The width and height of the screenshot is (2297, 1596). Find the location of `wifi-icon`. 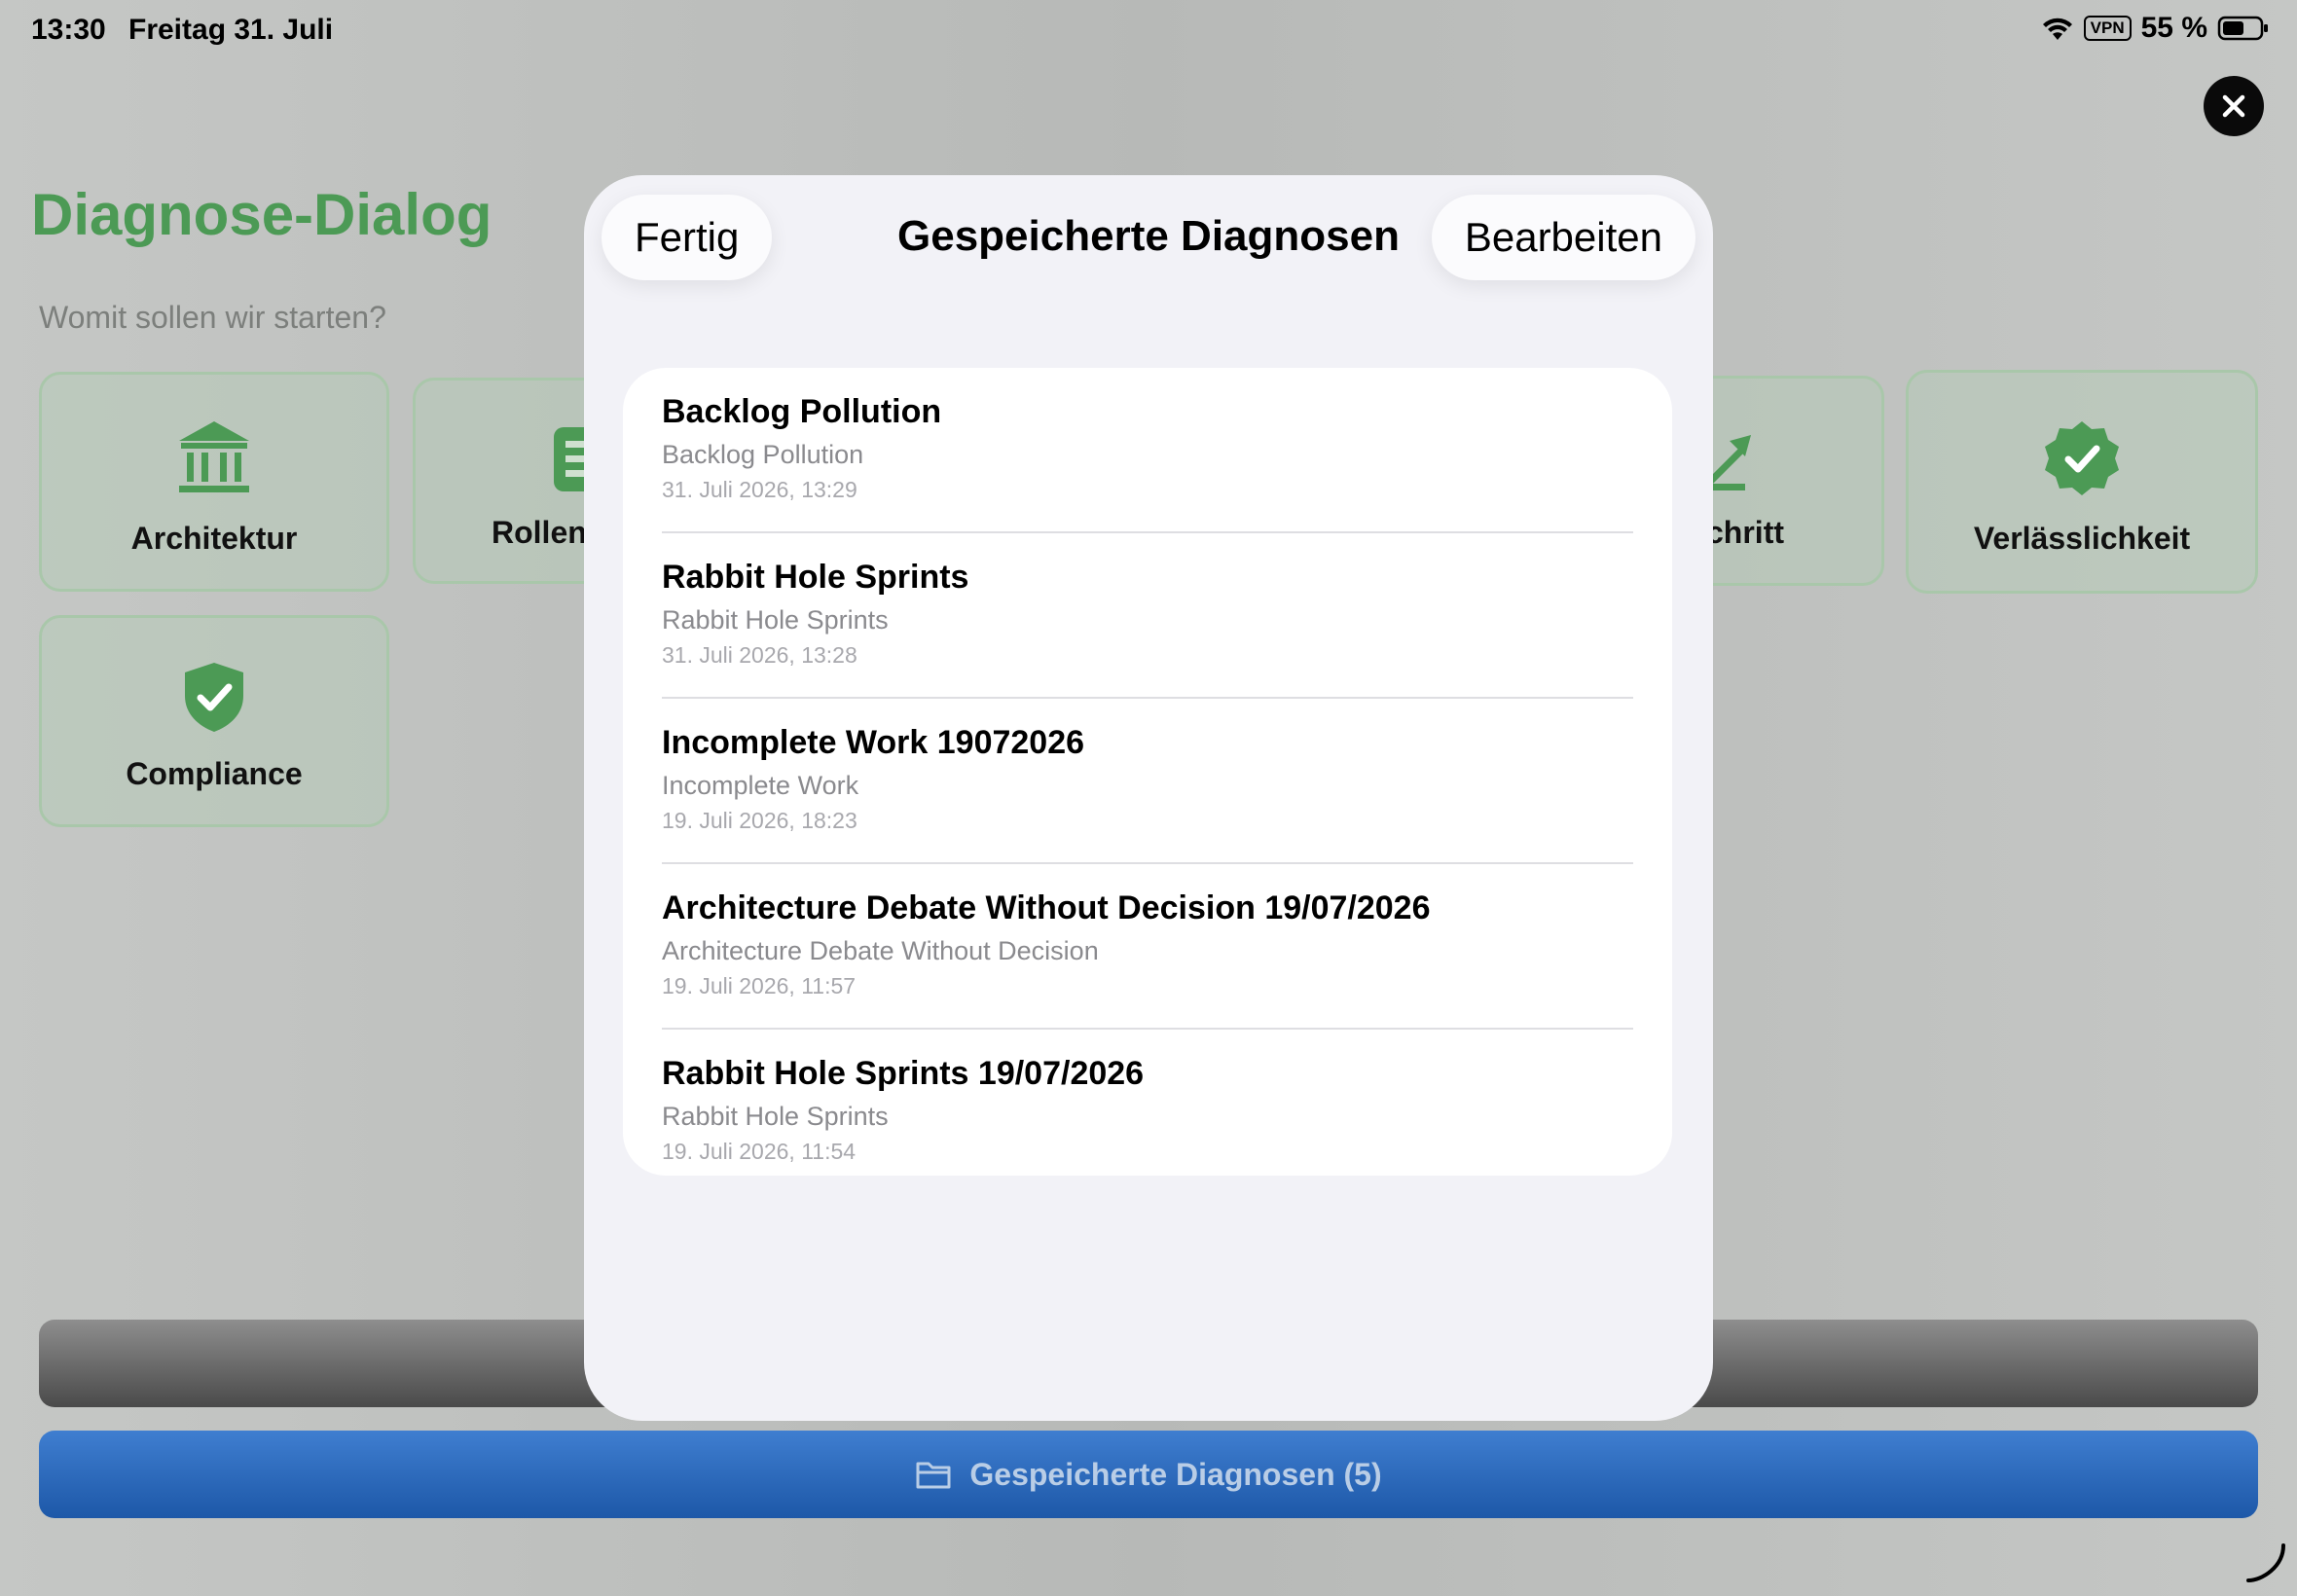

wifi-icon is located at coordinates (2057, 29).